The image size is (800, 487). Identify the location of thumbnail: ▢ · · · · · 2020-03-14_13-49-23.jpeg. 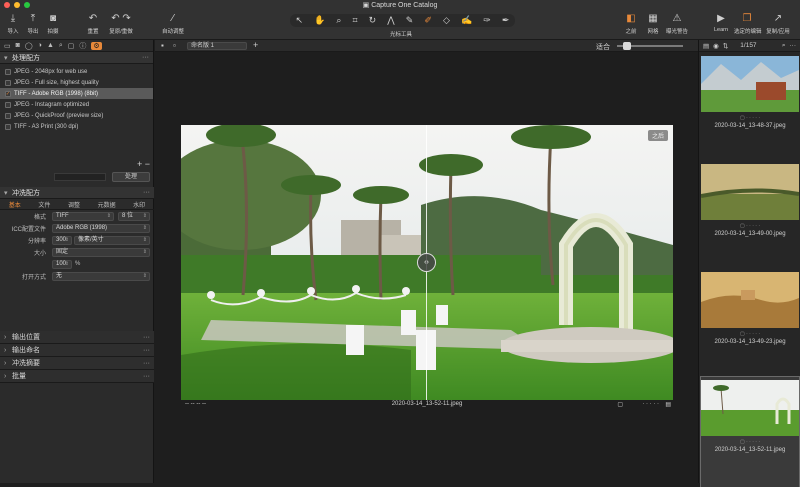
(750, 324).